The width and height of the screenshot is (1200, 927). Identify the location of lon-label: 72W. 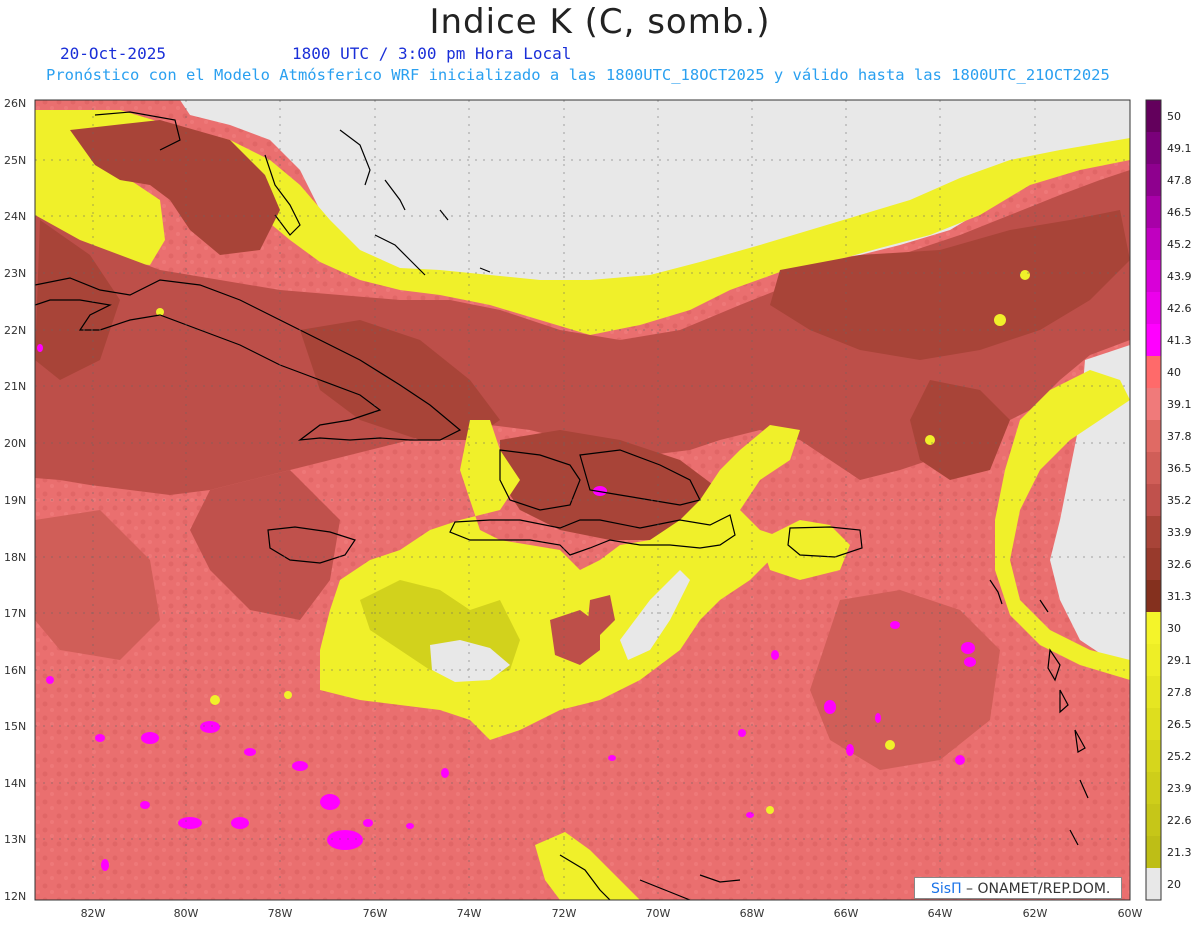
(564, 913).